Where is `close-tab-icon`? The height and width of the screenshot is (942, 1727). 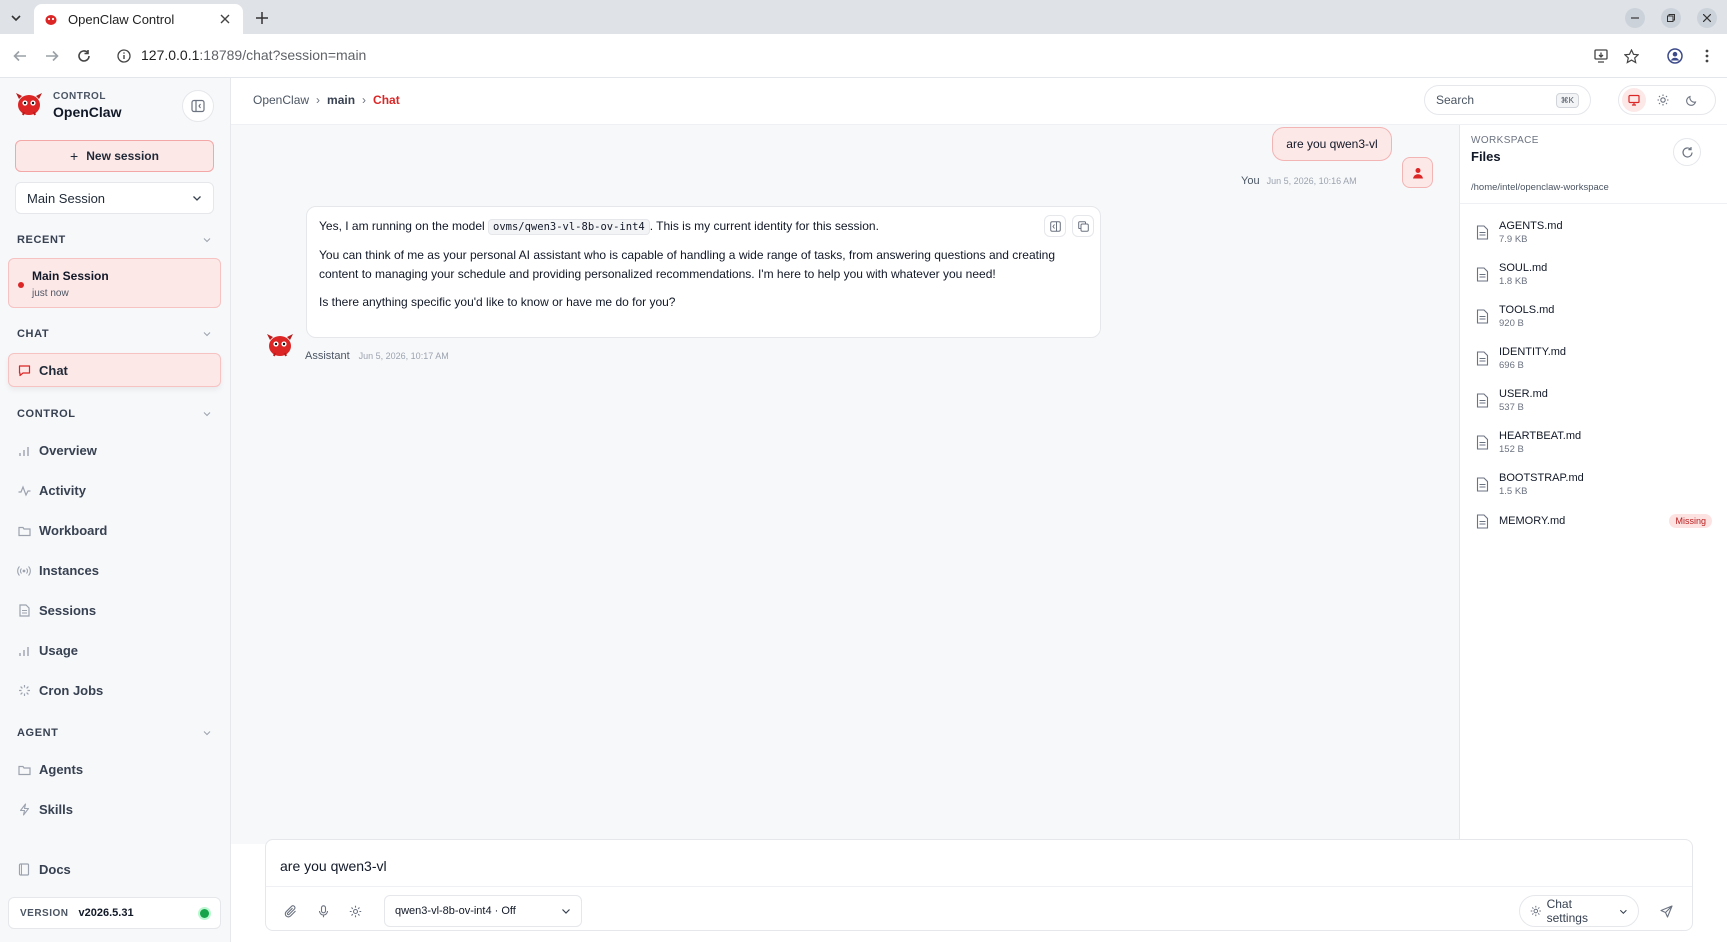 close-tab-icon is located at coordinates (225, 19).